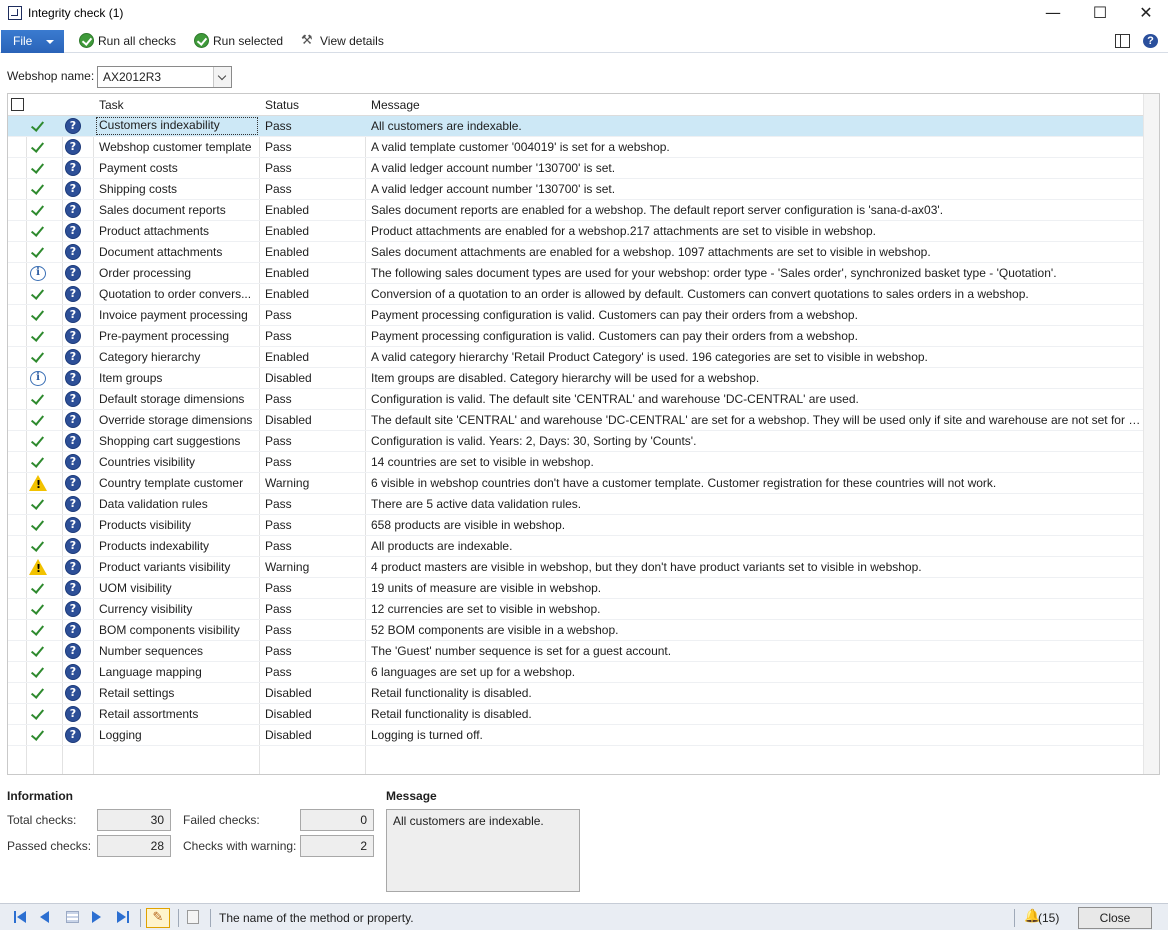  Describe the element at coordinates (1053, 14) in the screenshot. I see `minimize-button: —` at that location.